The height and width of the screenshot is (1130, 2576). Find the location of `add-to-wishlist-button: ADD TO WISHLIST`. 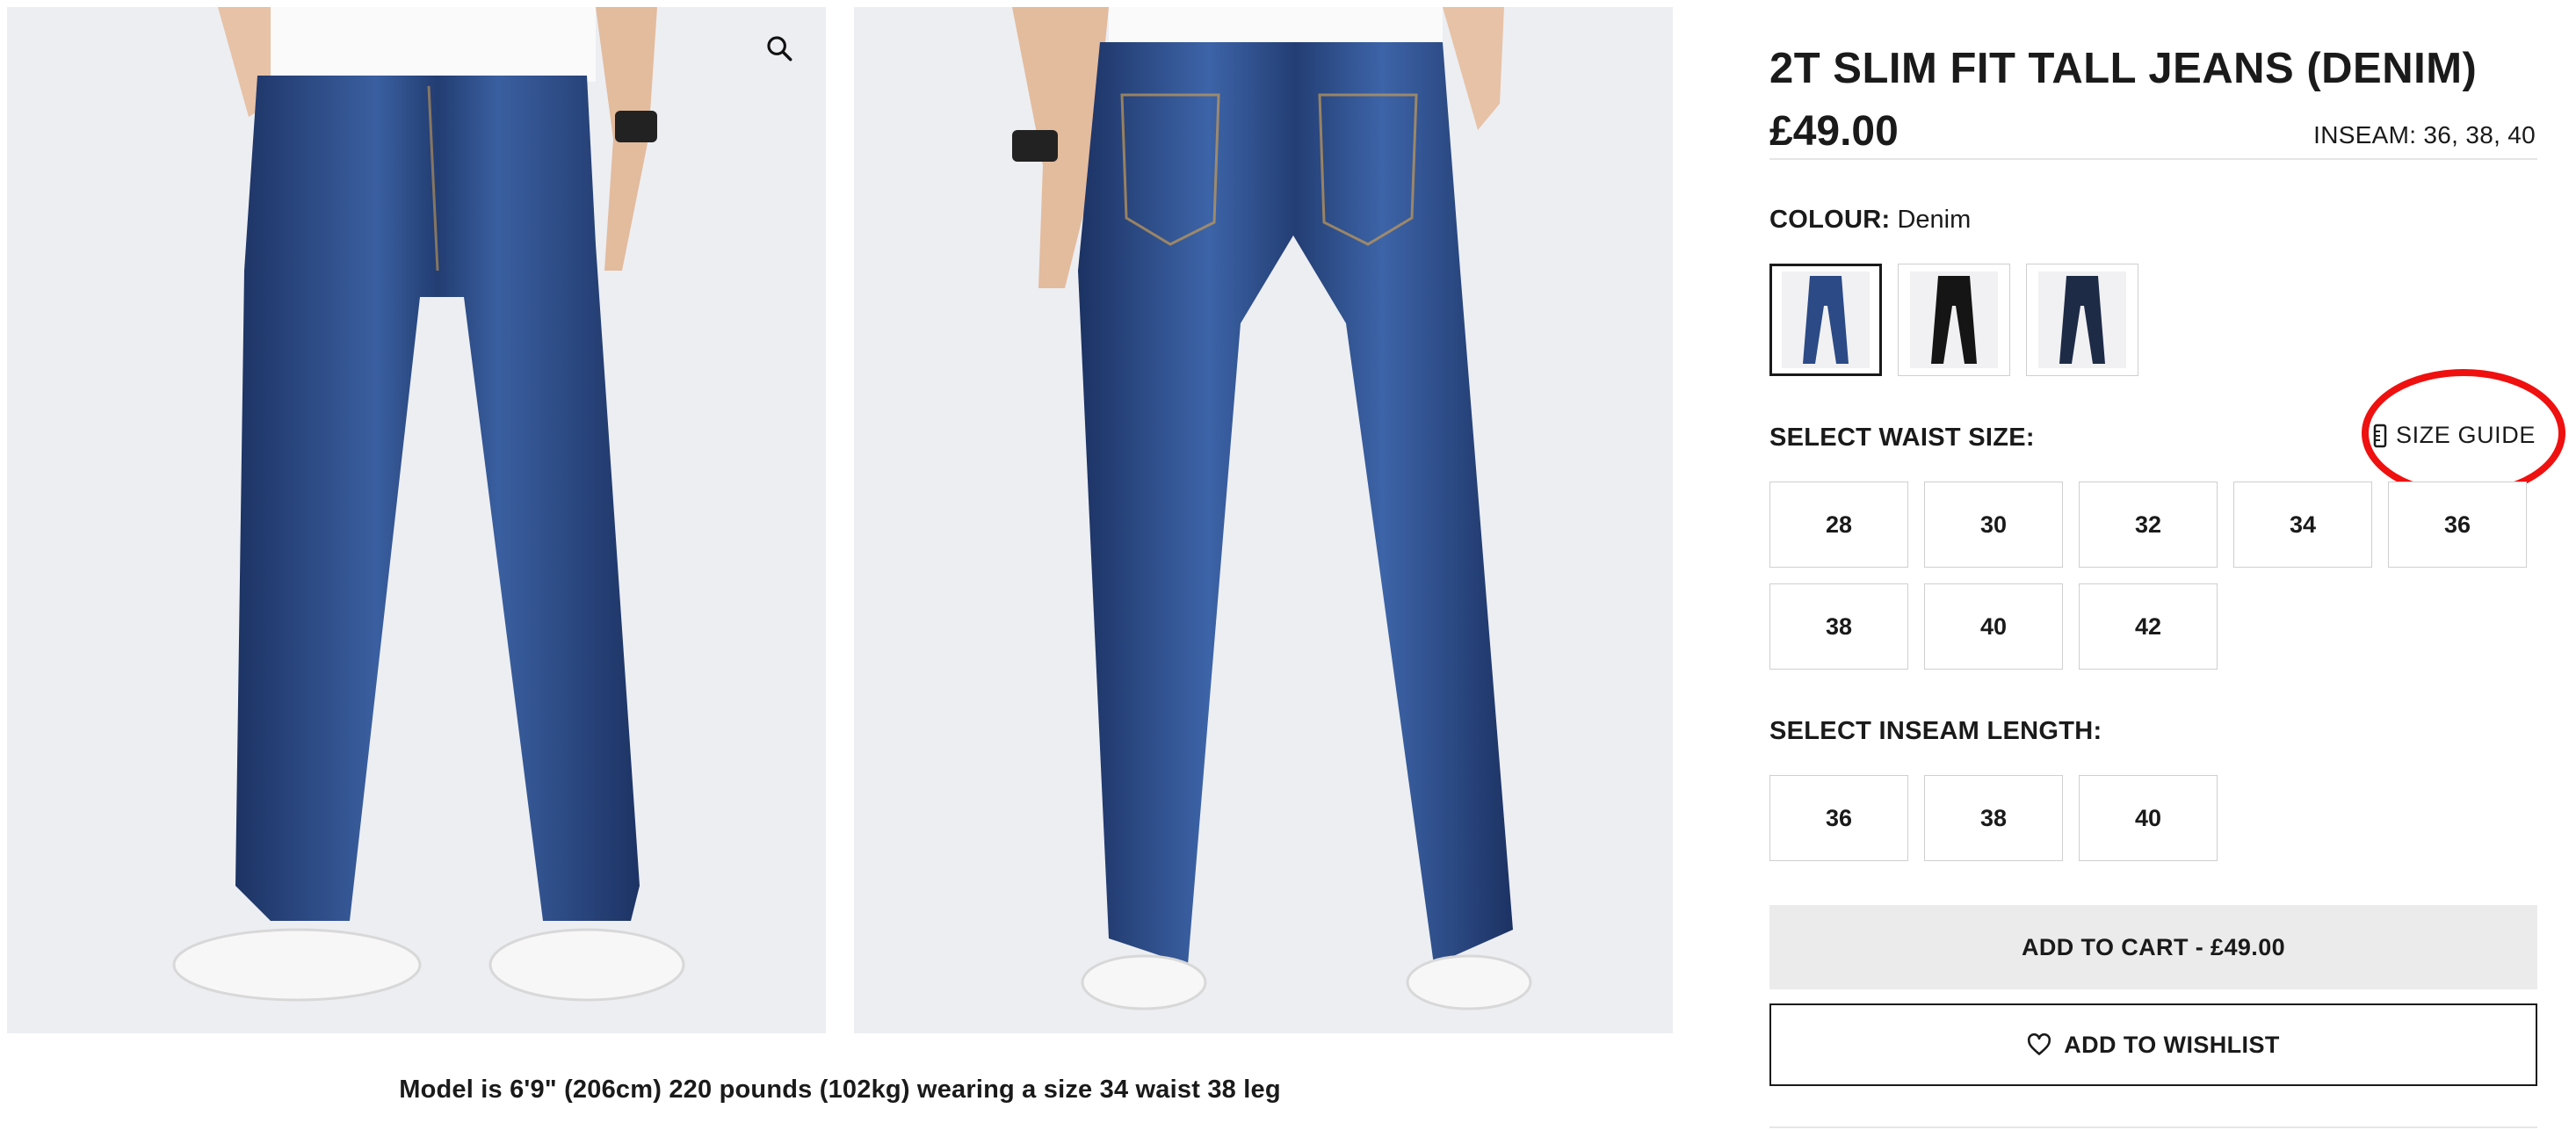

add-to-wishlist-button: ADD TO WISHLIST is located at coordinates (2153, 1044).